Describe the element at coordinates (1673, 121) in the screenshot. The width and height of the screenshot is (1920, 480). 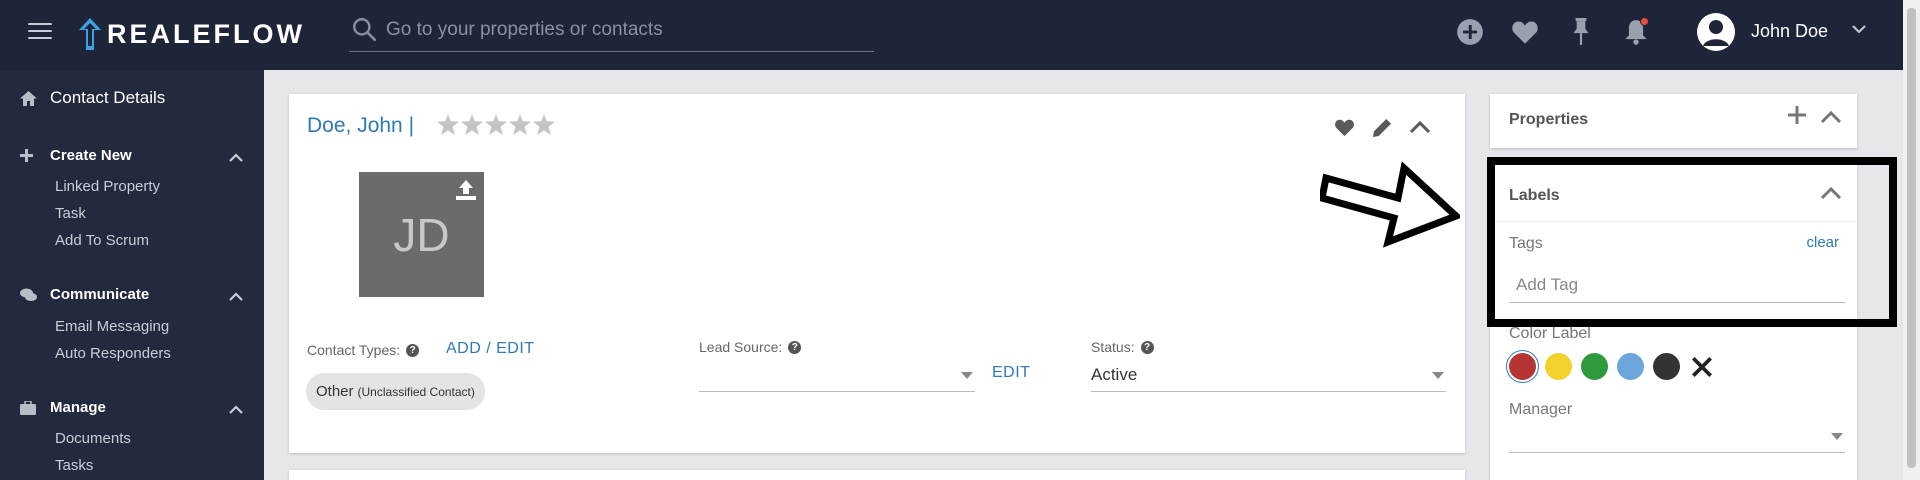
I see `properties-panel: Properties` at that location.